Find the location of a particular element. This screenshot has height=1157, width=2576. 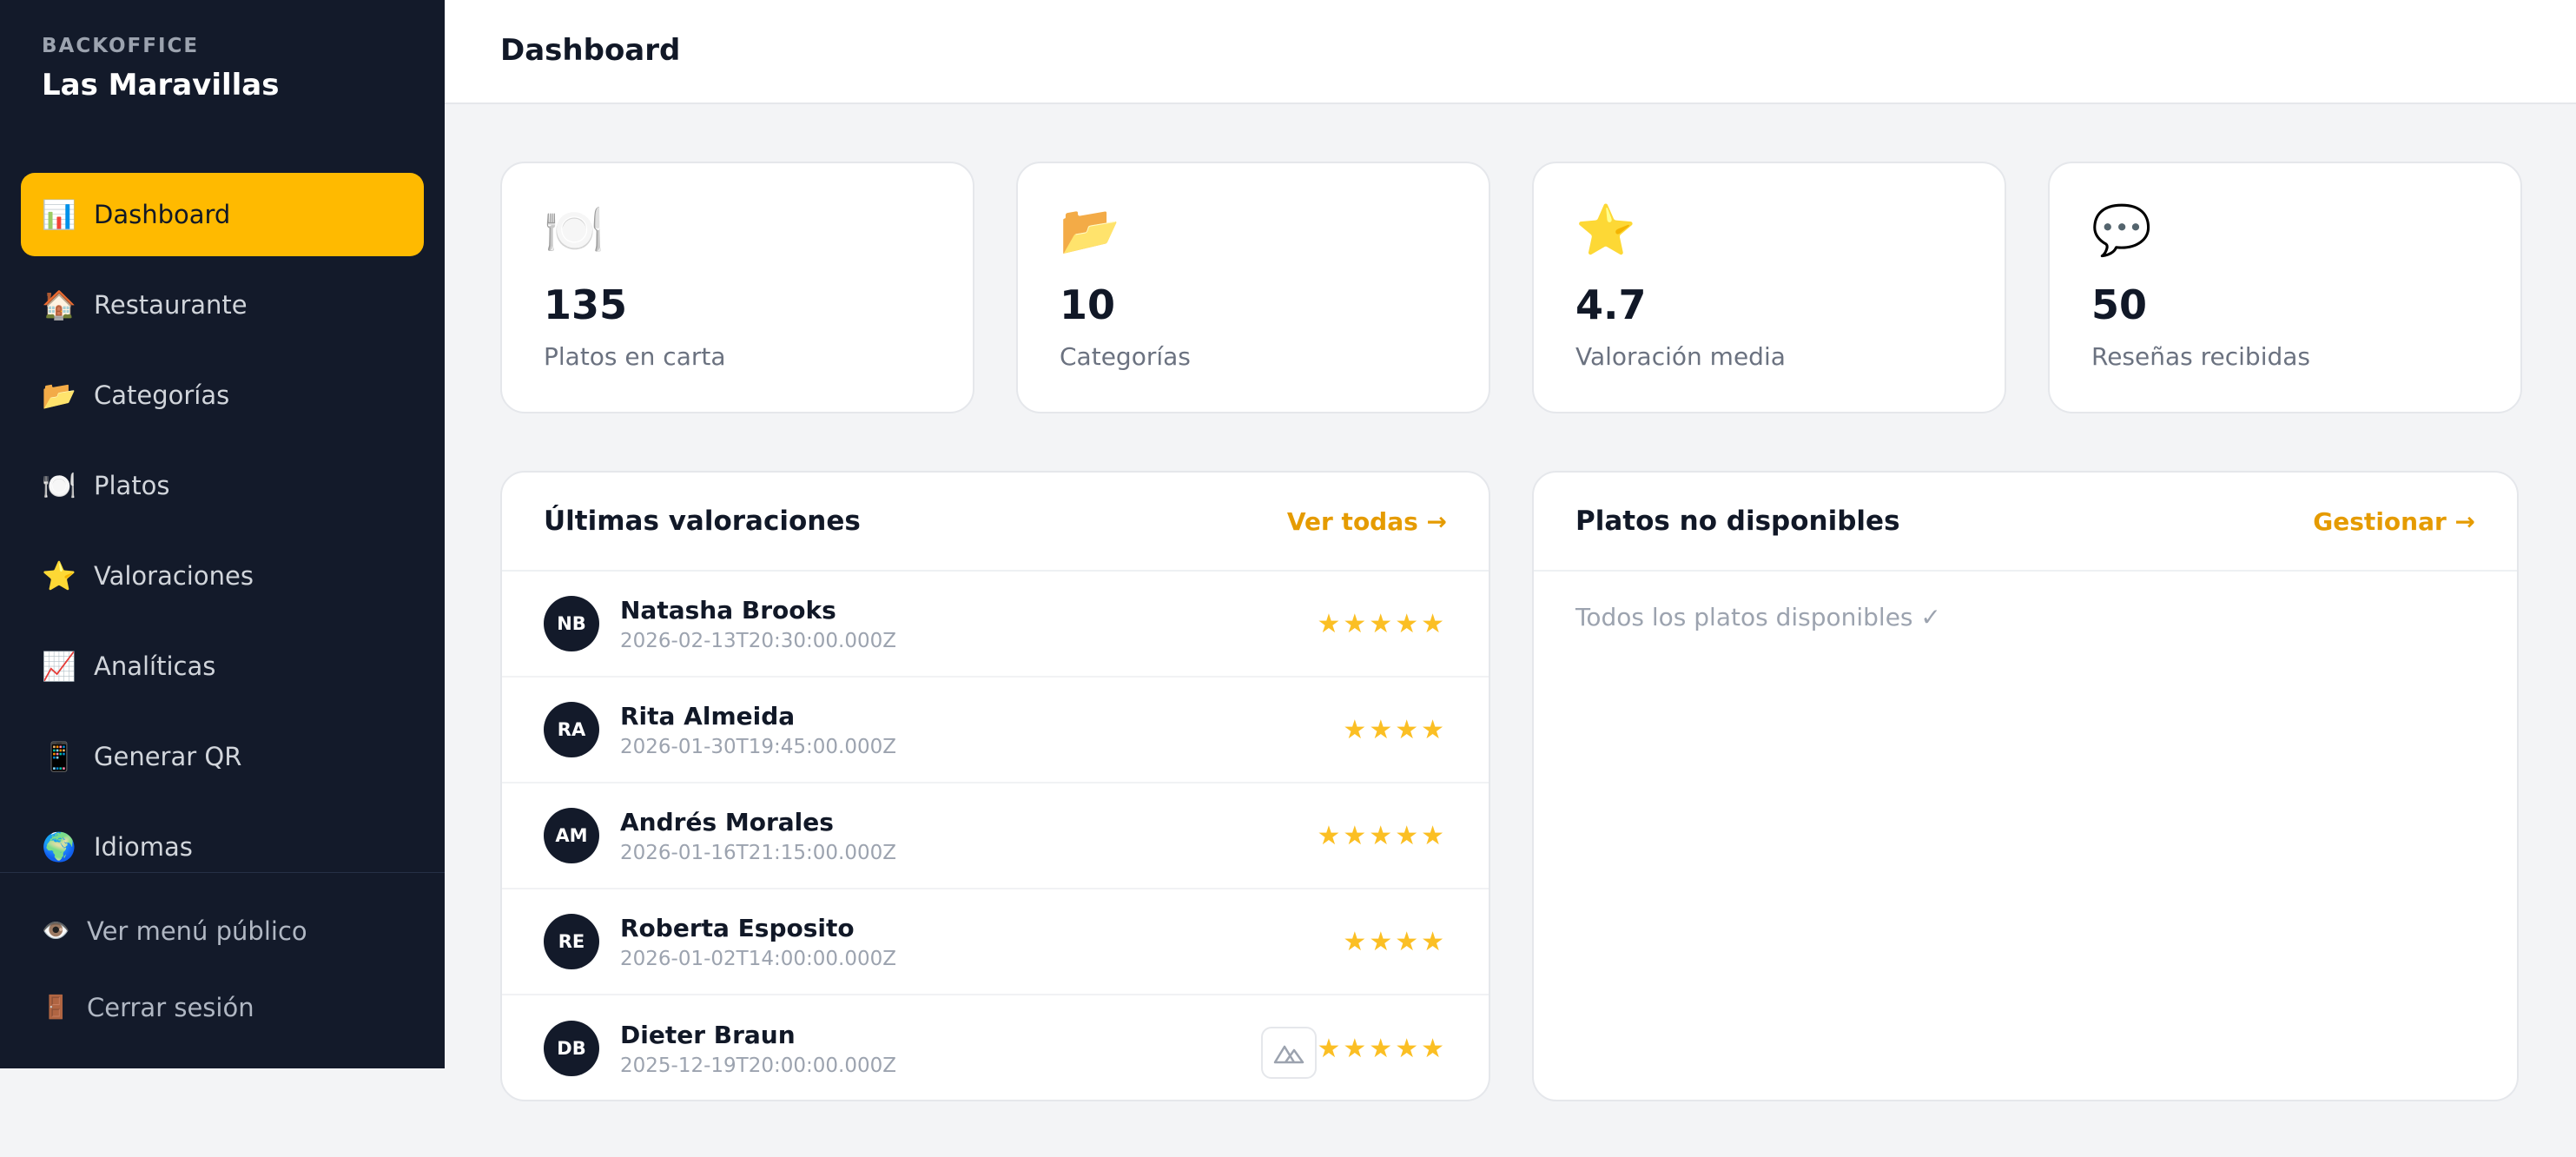

stat-label: Categorías is located at coordinates (1125, 356).